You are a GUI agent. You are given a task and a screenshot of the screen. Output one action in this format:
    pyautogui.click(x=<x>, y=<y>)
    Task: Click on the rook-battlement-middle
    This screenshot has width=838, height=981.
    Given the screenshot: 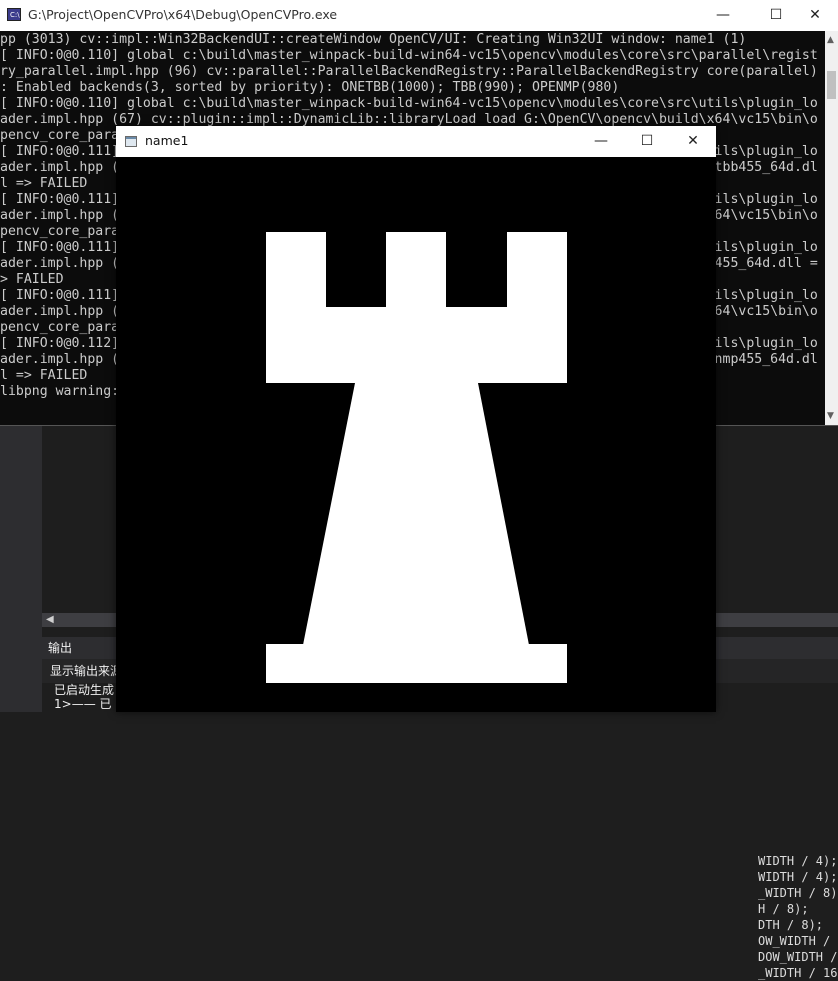 What is the action you would take?
    pyautogui.click(x=416, y=270)
    